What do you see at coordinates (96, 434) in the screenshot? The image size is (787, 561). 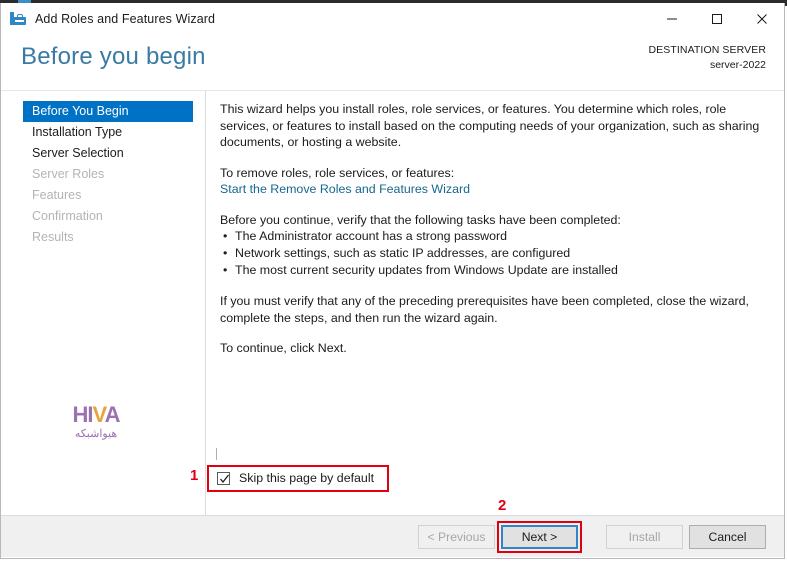 I see `hiva-logo-subtitle: هیواشبکه` at bounding box center [96, 434].